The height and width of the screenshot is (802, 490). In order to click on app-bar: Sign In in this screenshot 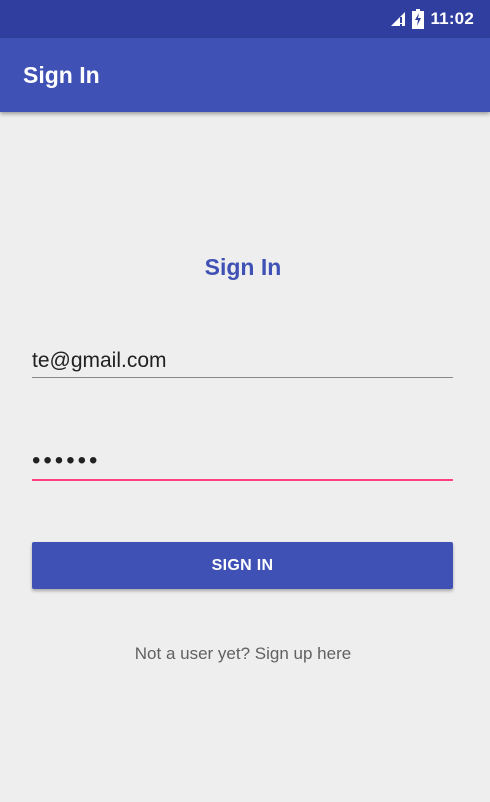, I will do `click(245, 75)`.